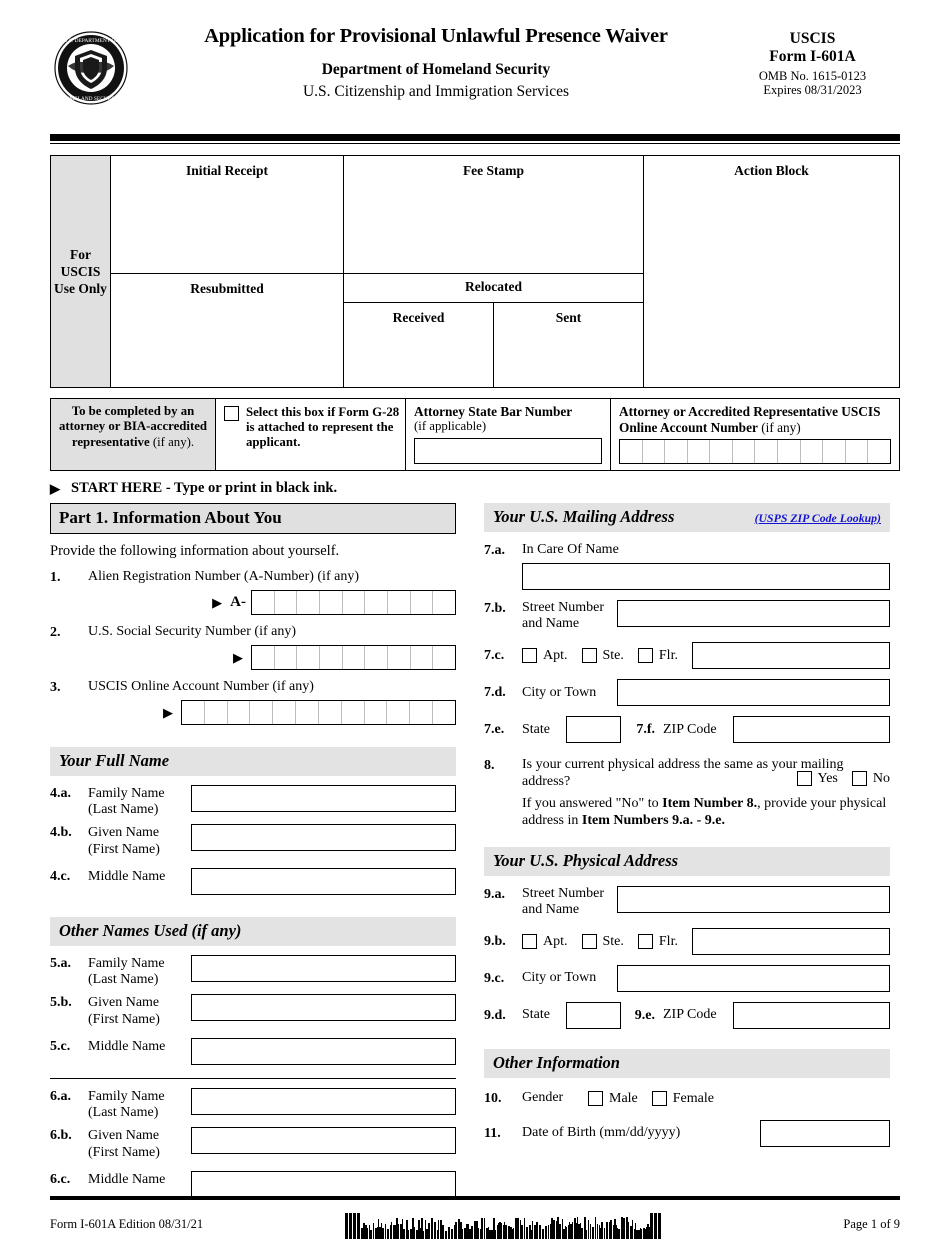 The image size is (950, 1256). I want to click on item-7c-flr-option: Flr., so click(664, 656).